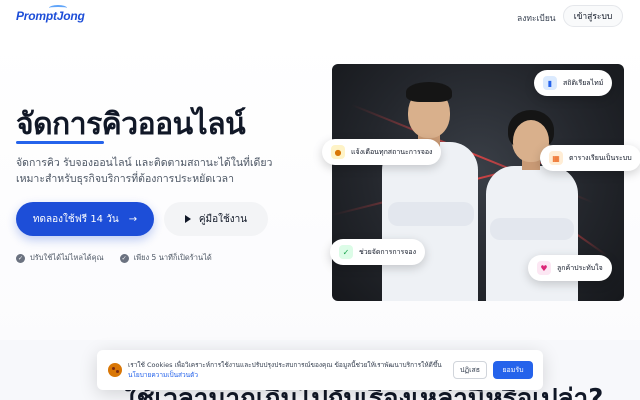 The image size is (640, 400). I want to click on free-trial-label: ทดลองใช้ฟรี 14 วัน, so click(75, 219).